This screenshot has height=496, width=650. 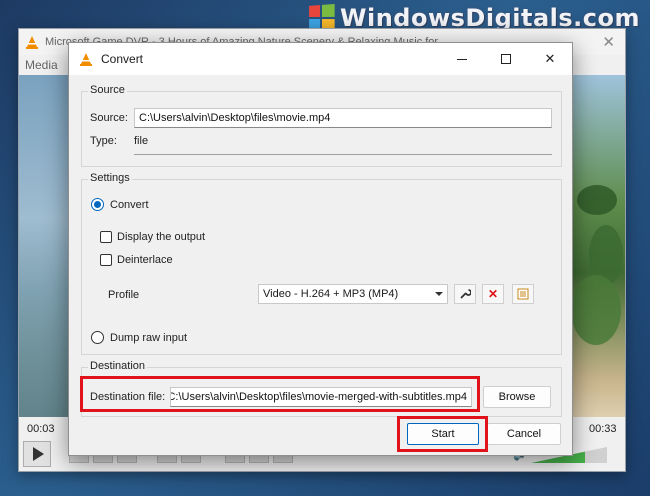 What do you see at coordinates (145, 260) in the screenshot?
I see `deinterlace-label: Deinterlace` at bounding box center [145, 260].